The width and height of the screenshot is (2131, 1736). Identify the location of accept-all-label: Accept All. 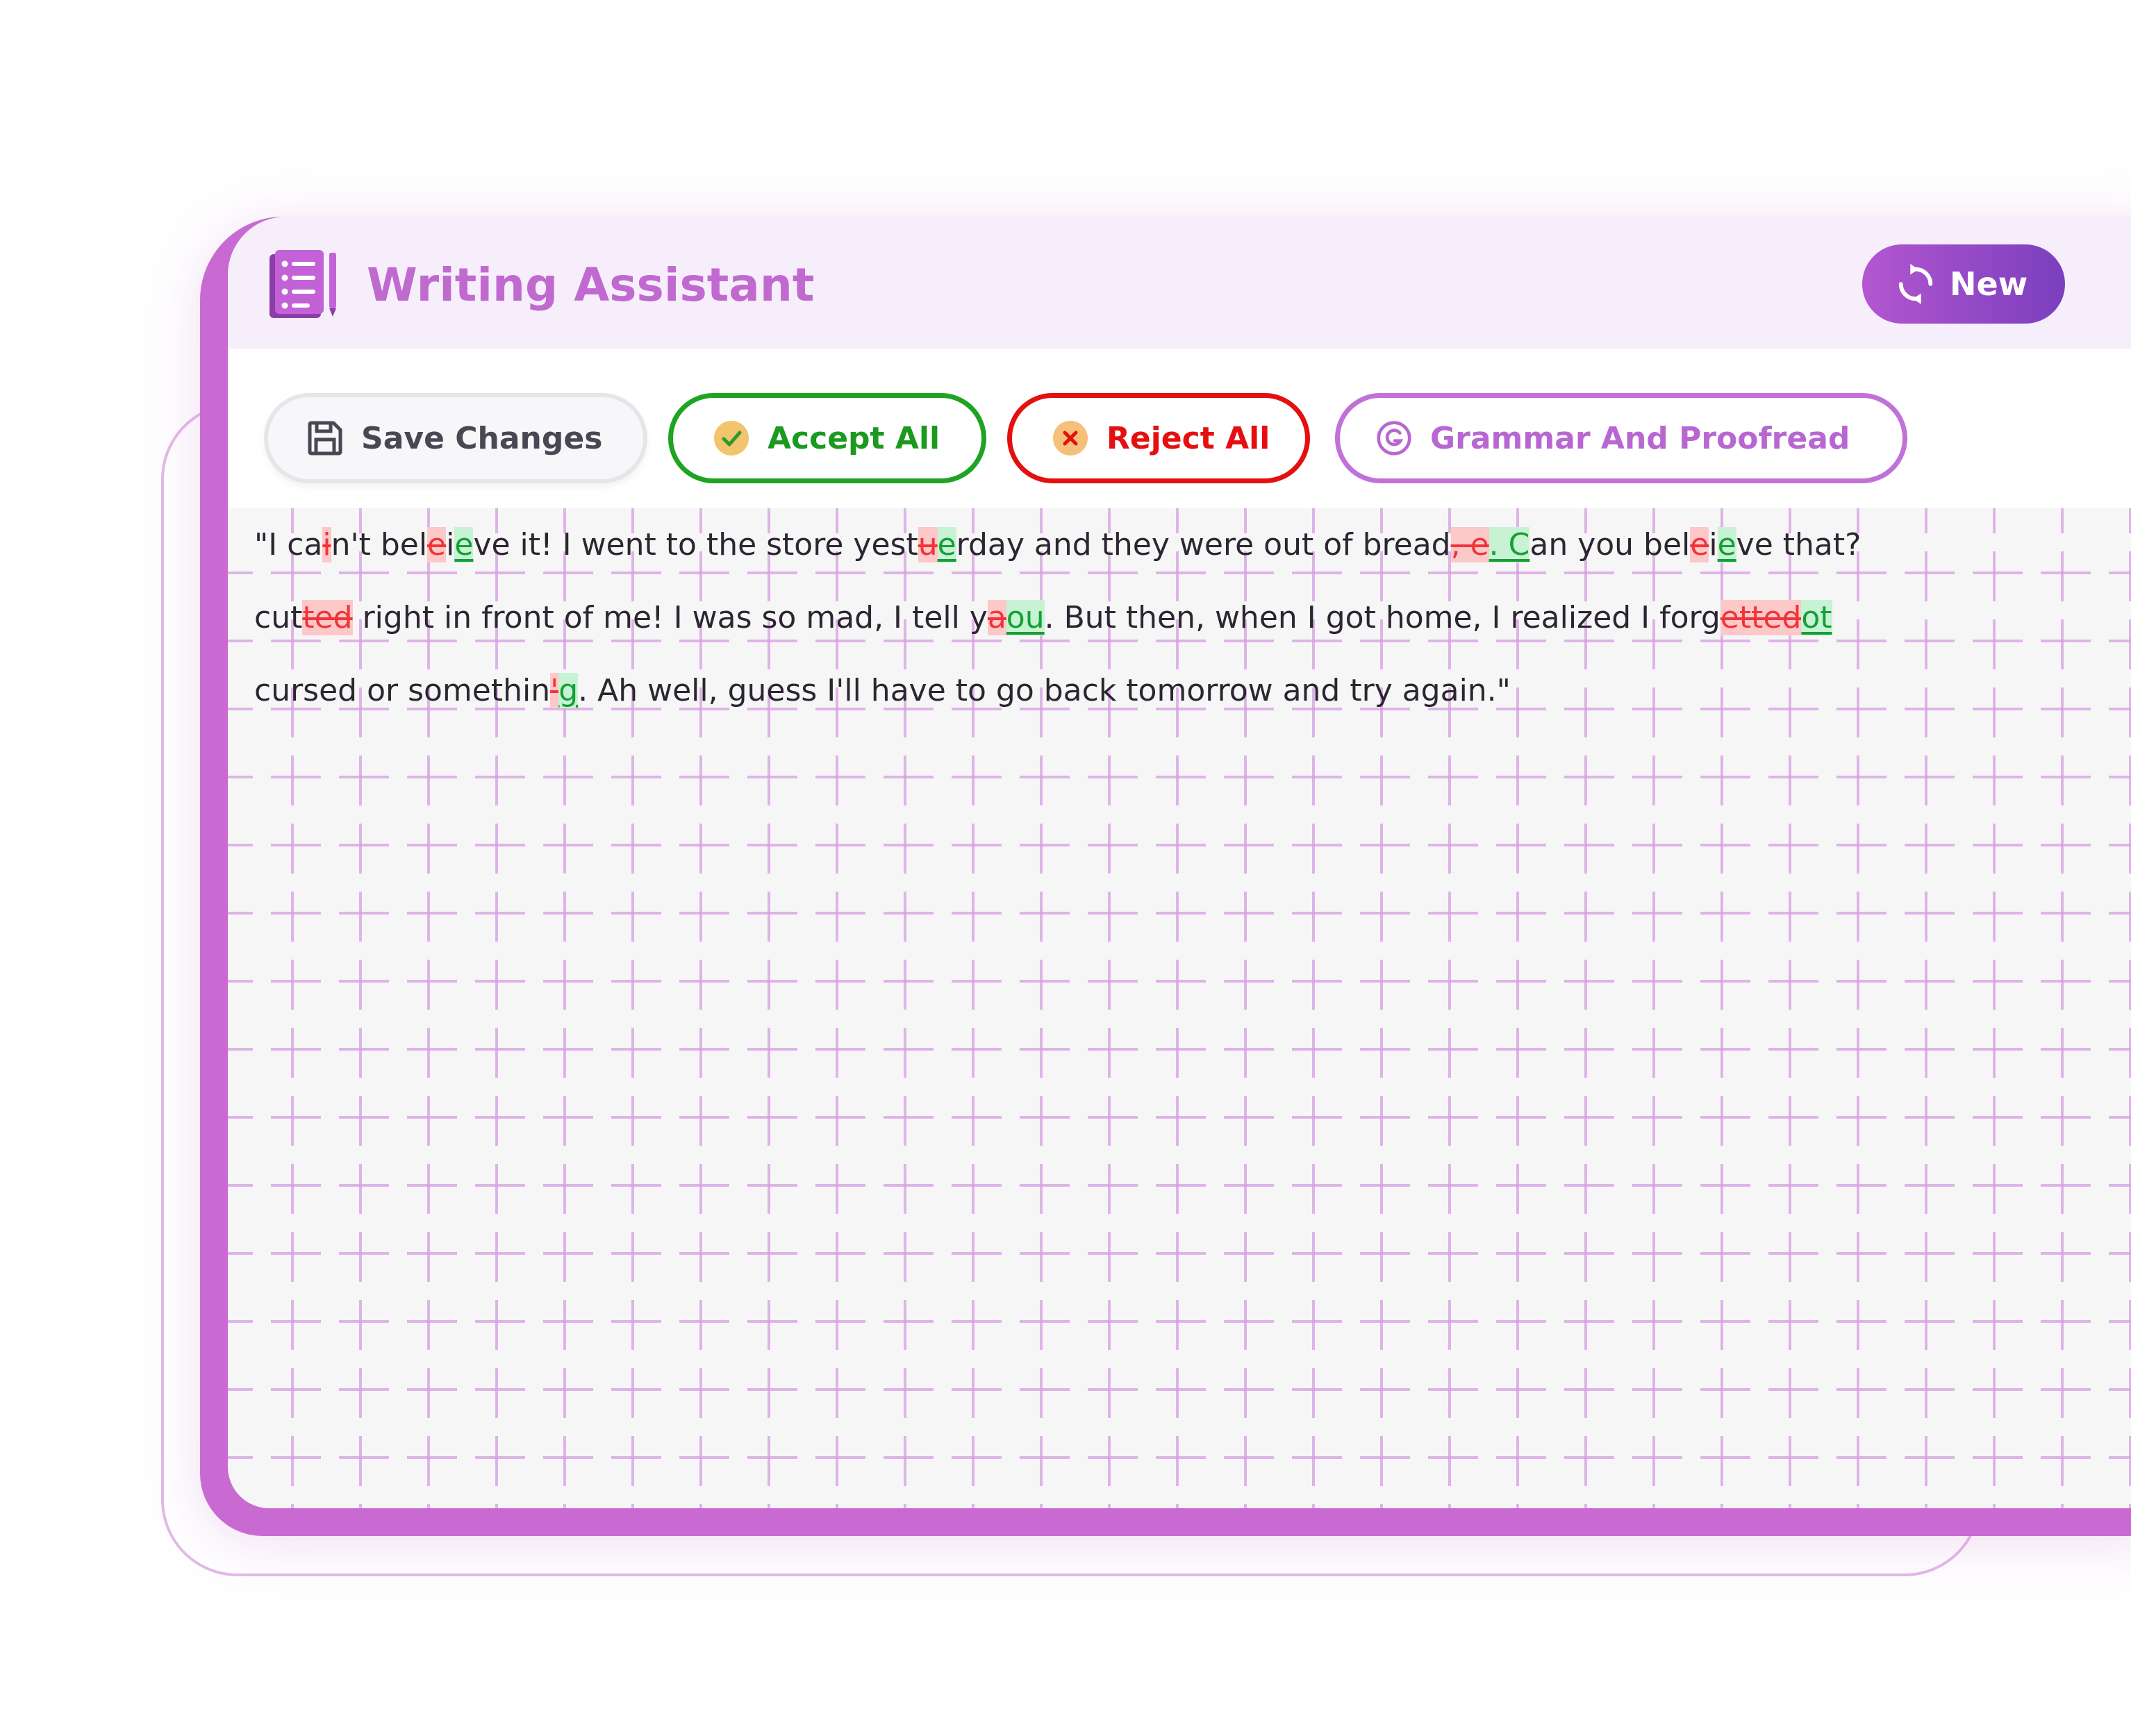
(854, 438).